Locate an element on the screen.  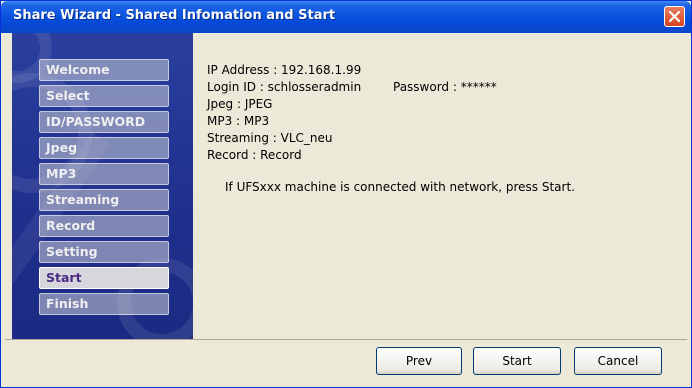
start-button: Start is located at coordinates (517, 361).